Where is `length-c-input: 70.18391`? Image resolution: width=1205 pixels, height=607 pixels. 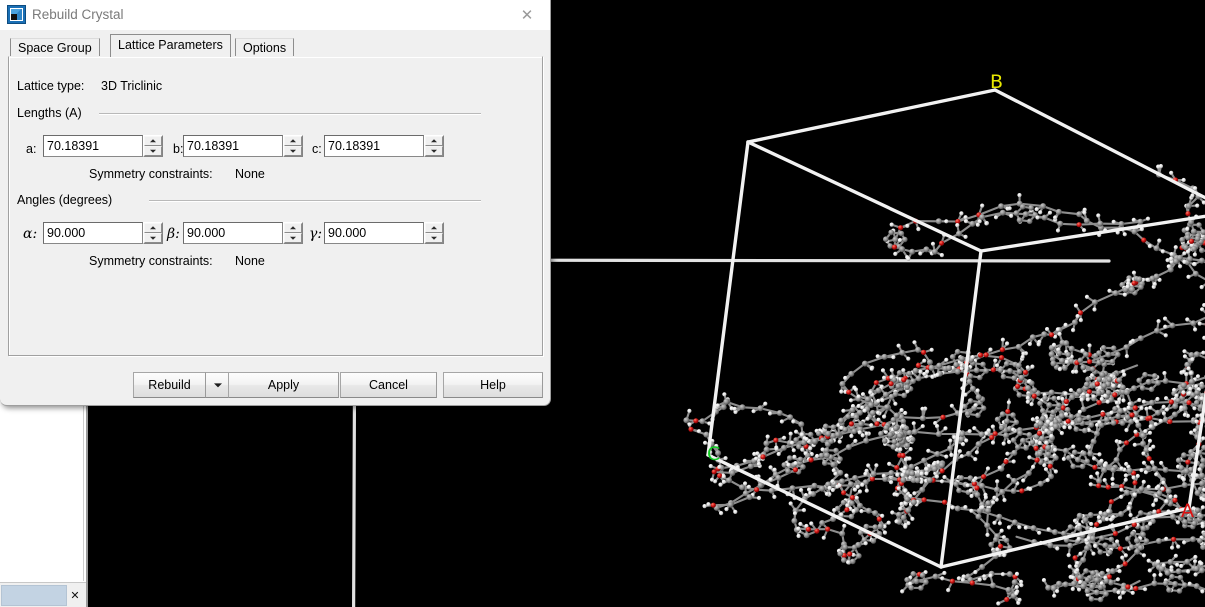 length-c-input: 70.18391 is located at coordinates (374, 146).